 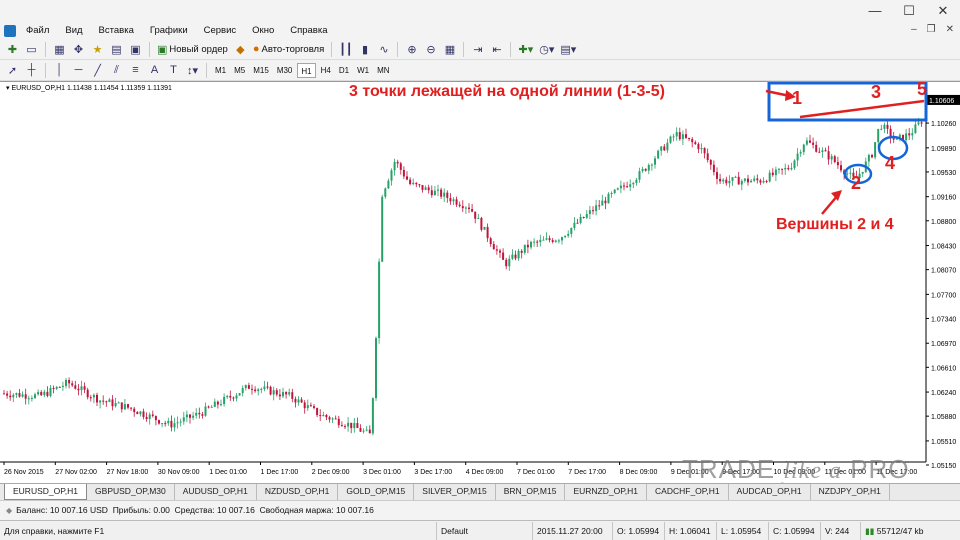 What do you see at coordinates (914, 29) in the screenshot?
I see `child-minimize-button: –` at bounding box center [914, 29].